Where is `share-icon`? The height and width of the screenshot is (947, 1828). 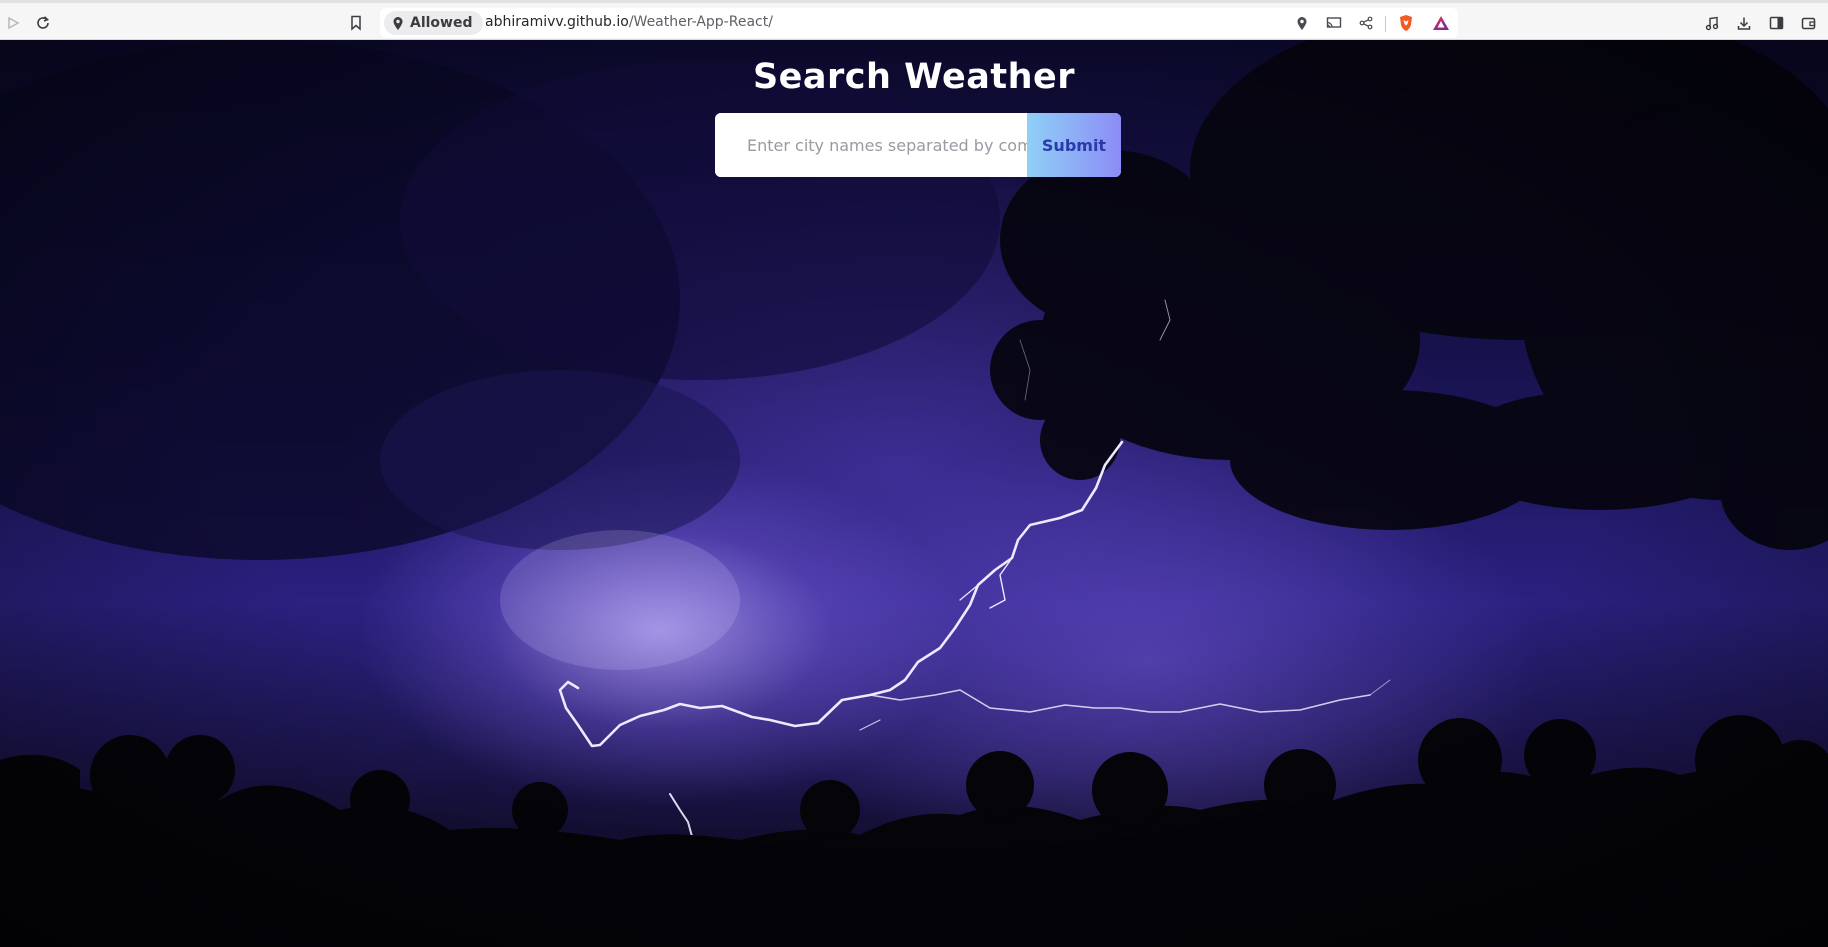 share-icon is located at coordinates (1366, 23).